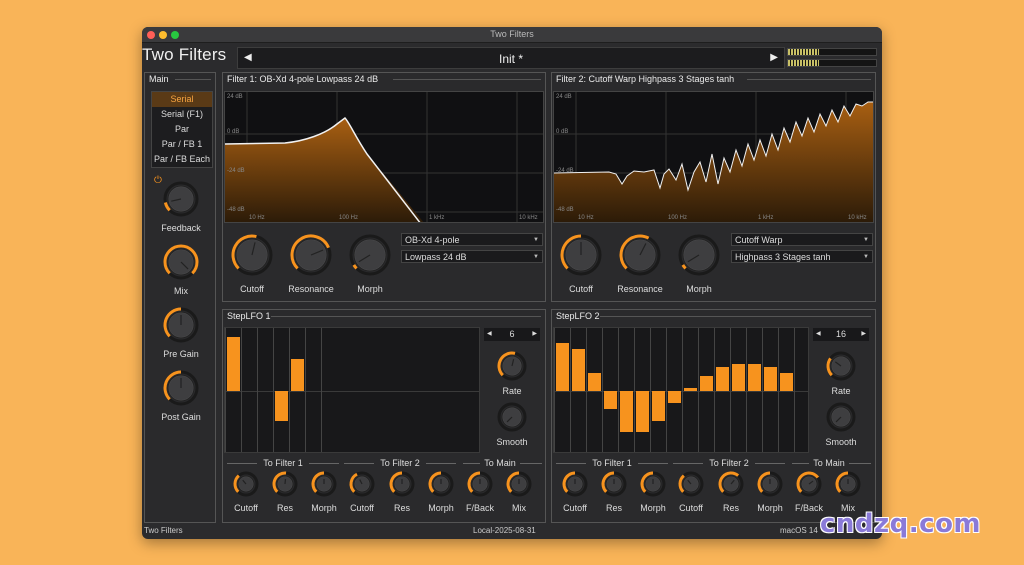  I want to click on steplfo1-rate-knob, so click(512, 366).